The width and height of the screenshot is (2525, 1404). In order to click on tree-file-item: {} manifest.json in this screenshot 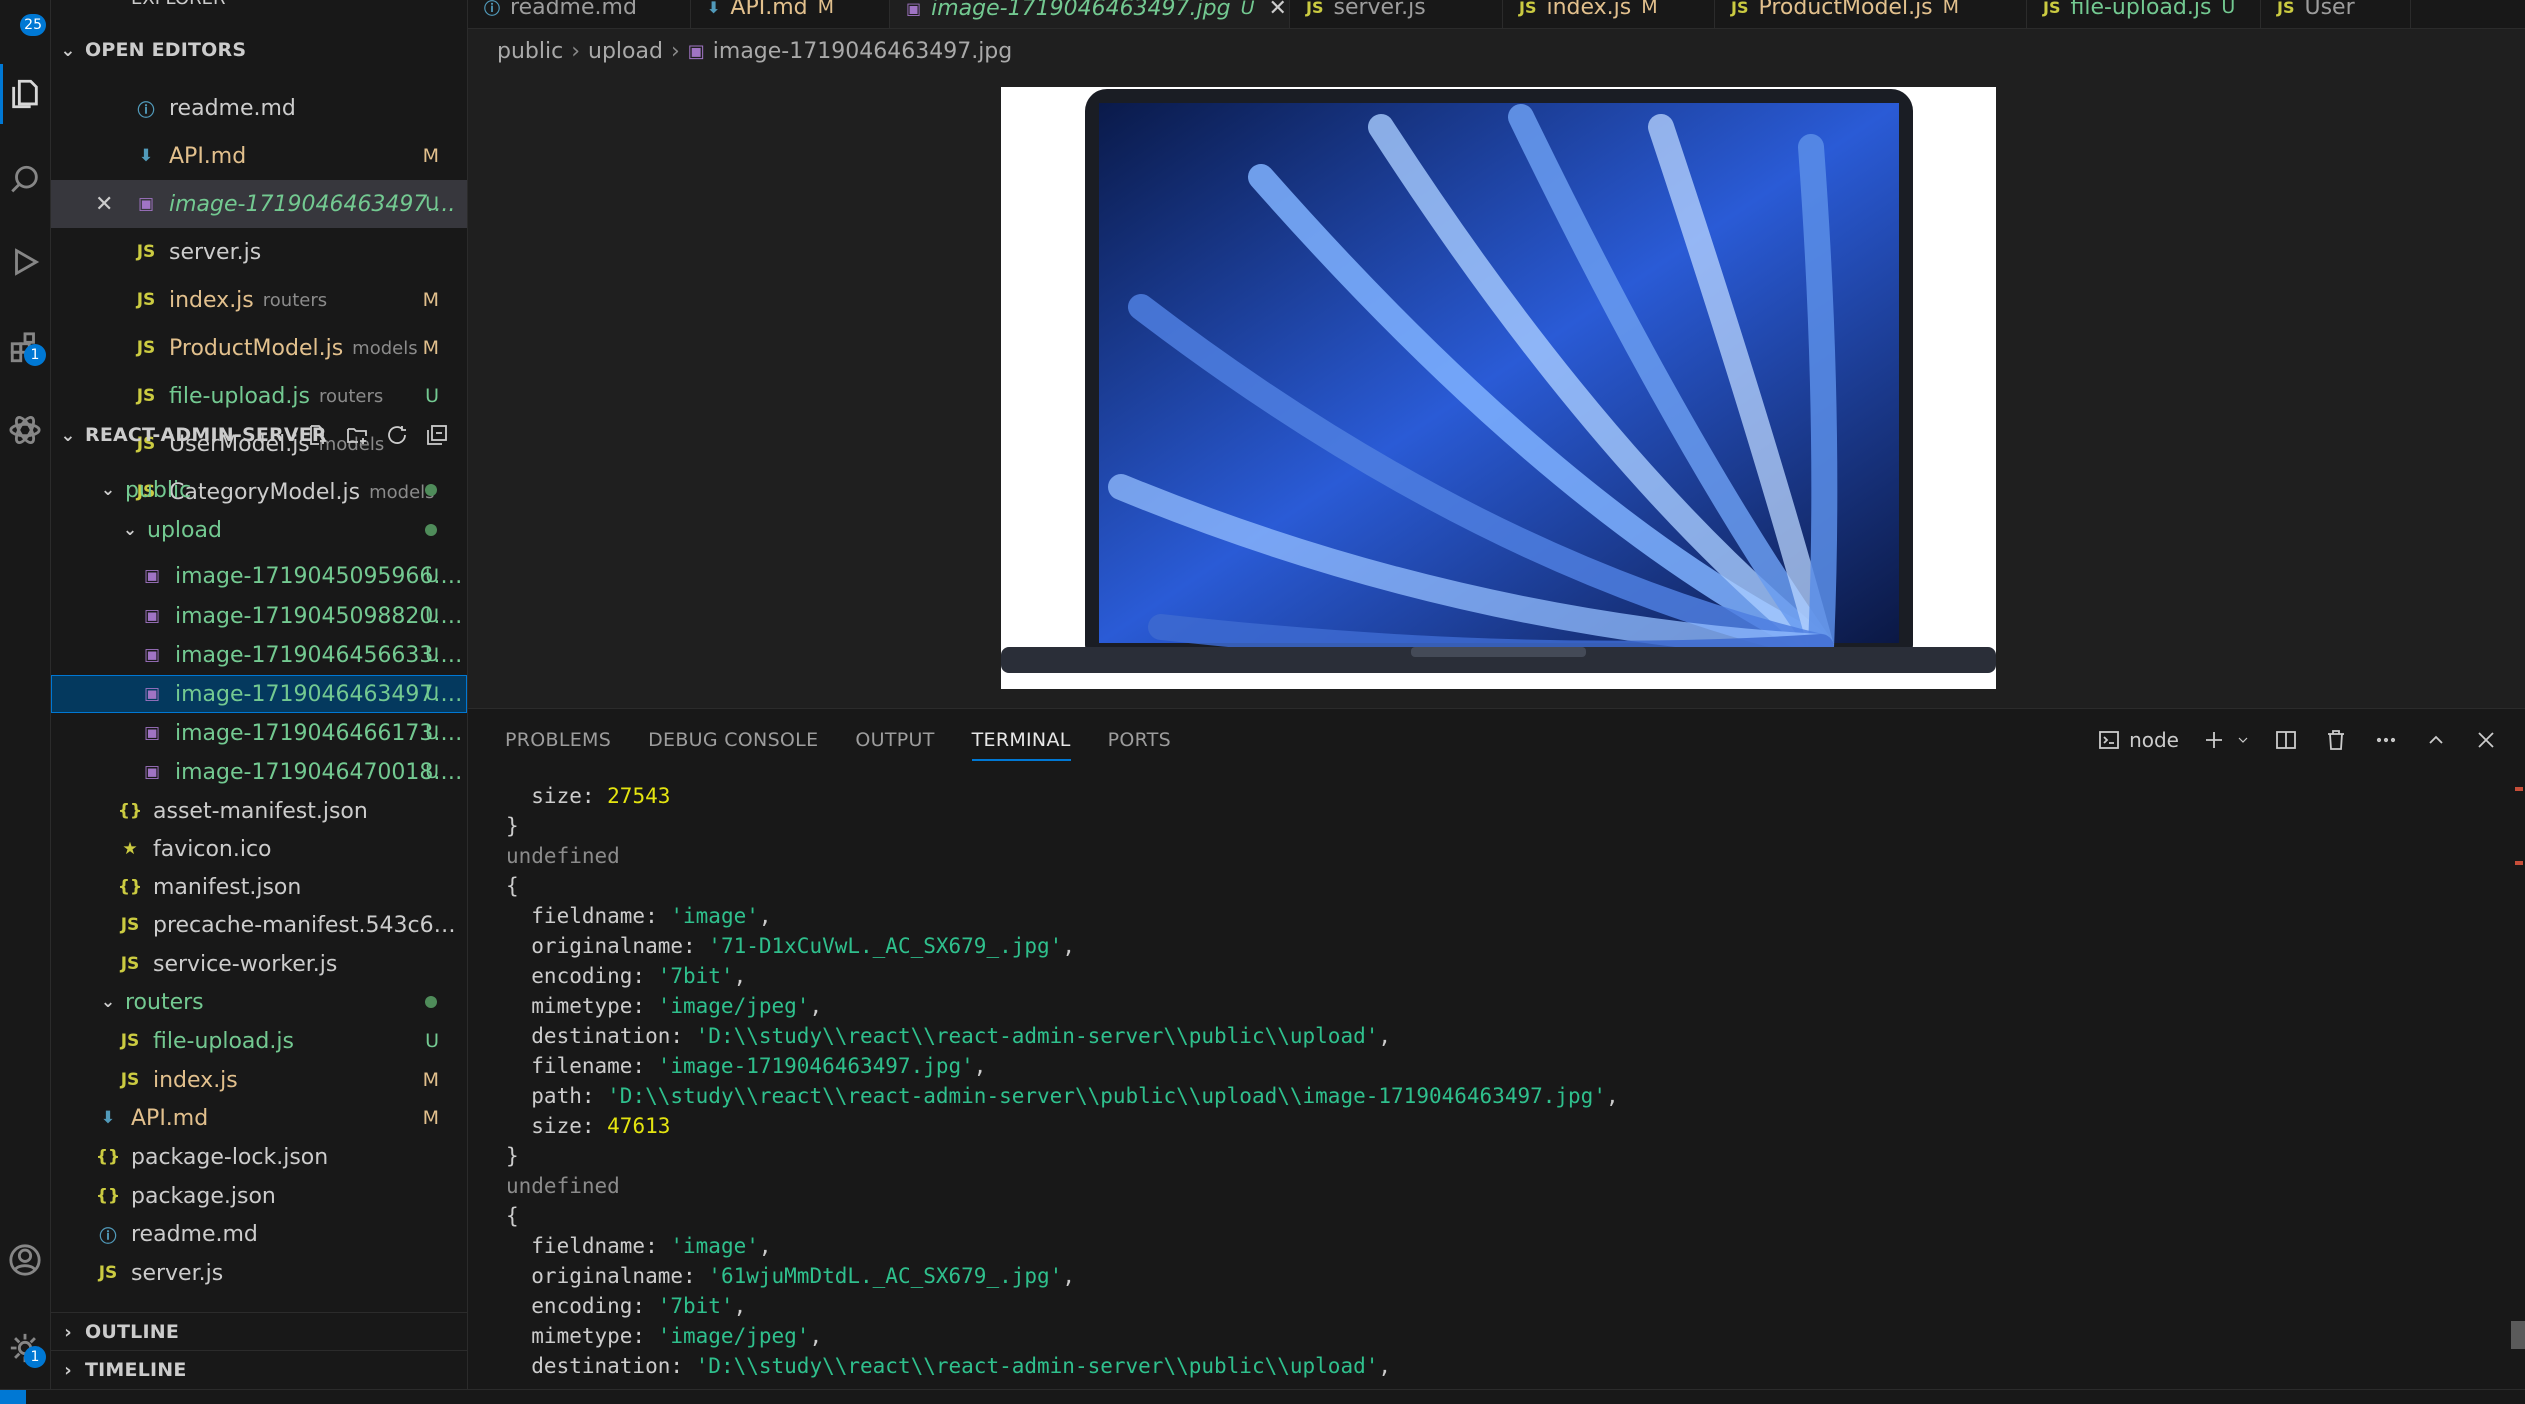, I will do `click(259, 887)`.